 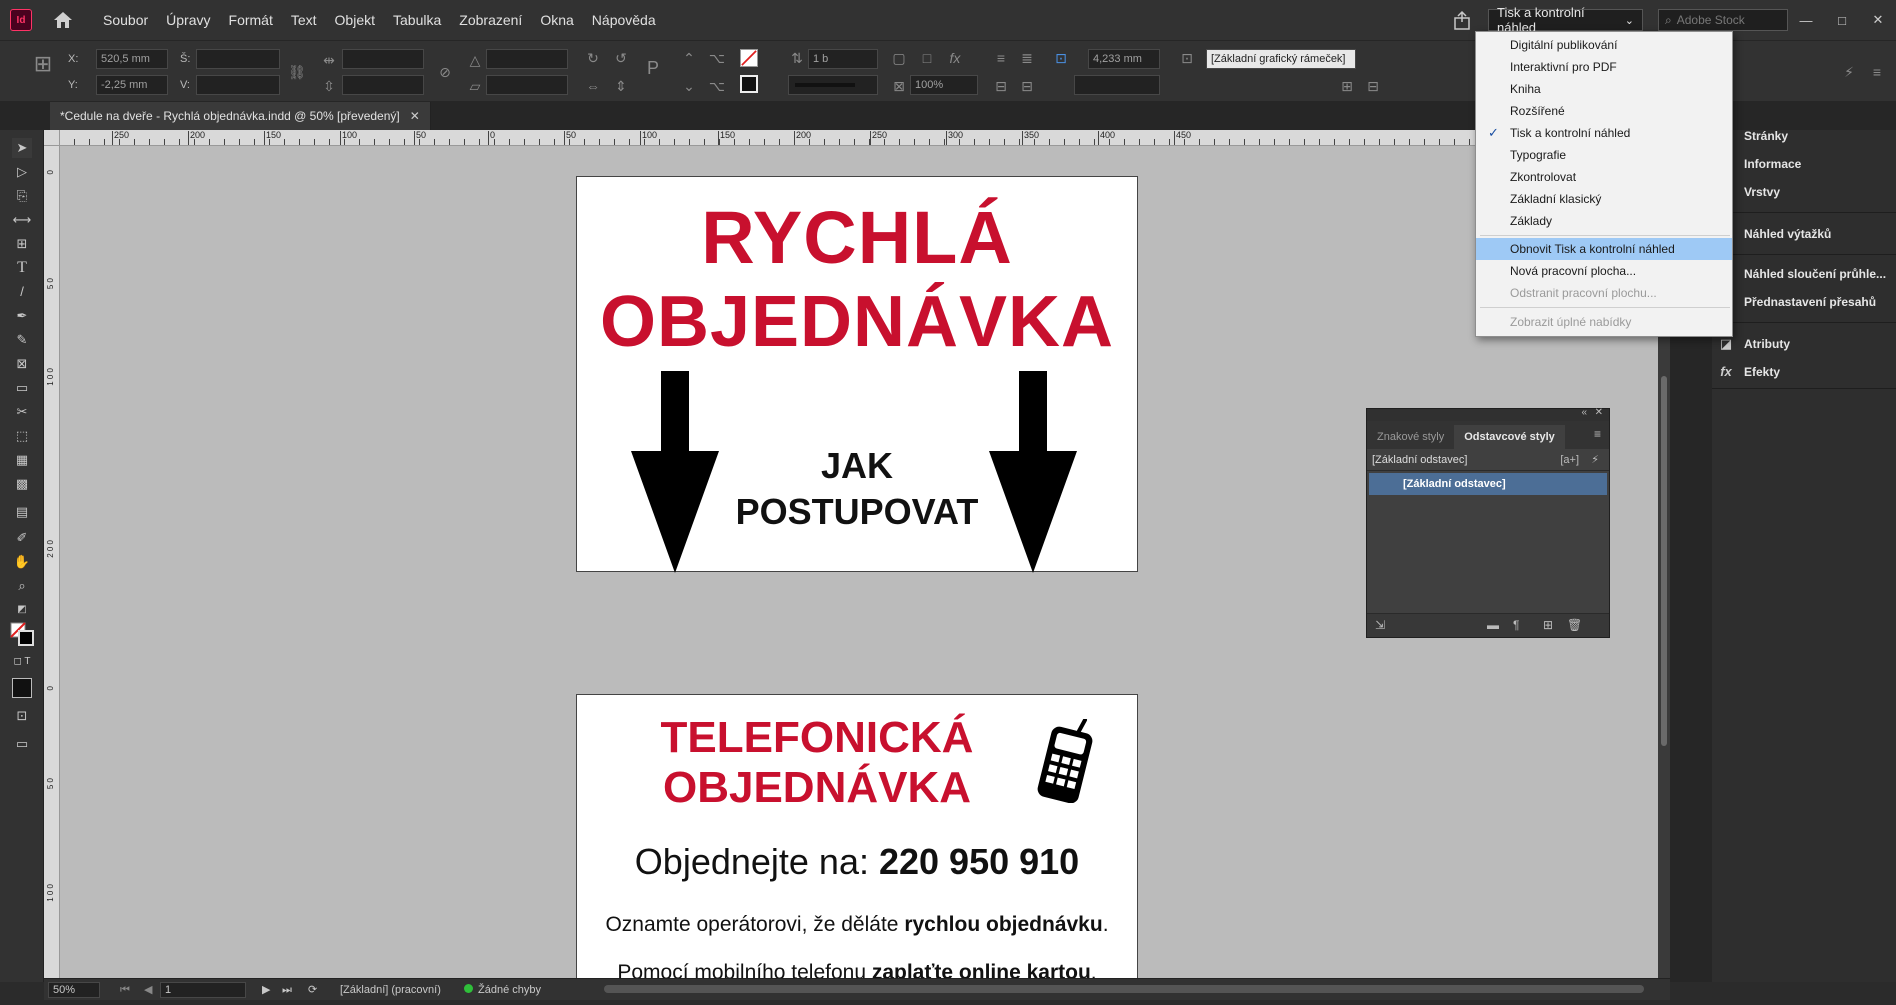 What do you see at coordinates (22, 716) in the screenshot?
I see `swap-icon: ⊡` at bounding box center [22, 716].